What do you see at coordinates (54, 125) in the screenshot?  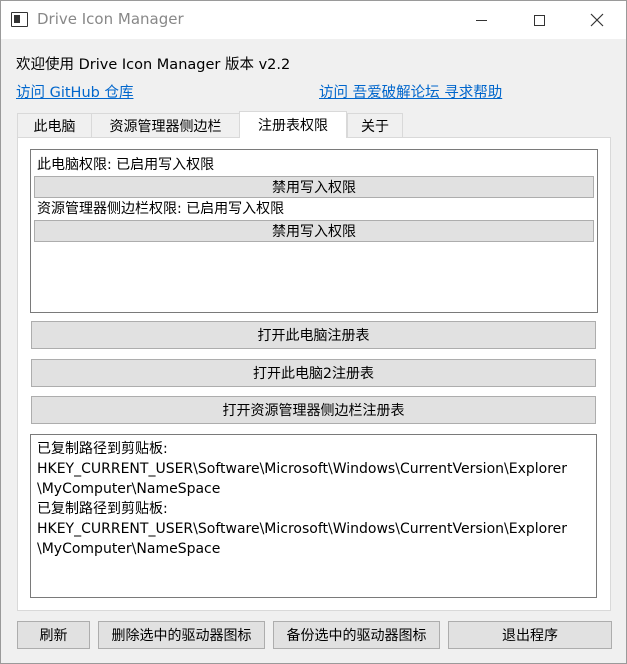 I see `tab-this-pc: 此电脑` at bounding box center [54, 125].